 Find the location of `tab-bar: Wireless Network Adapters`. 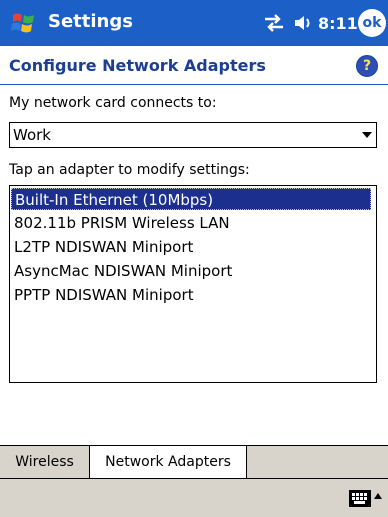

tab-bar: Wireless Network Adapters is located at coordinates (194, 462).